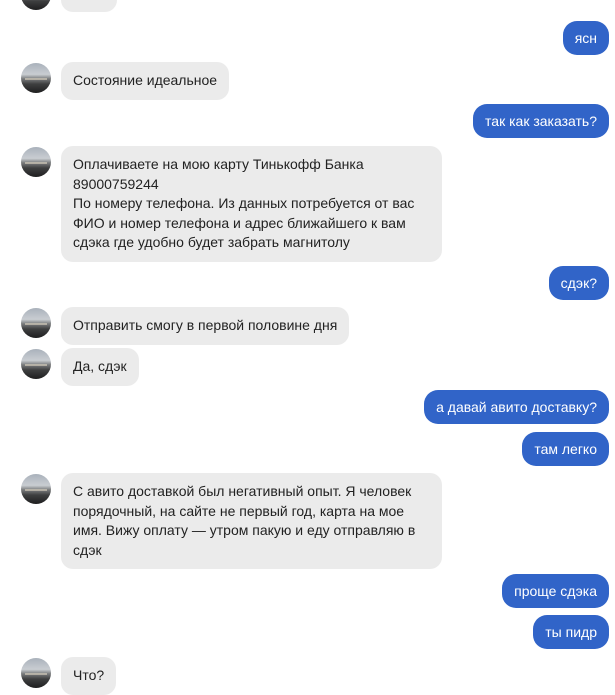 Image resolution: width=615 pixels, height=695 pixels. I want to click on incoming-message, so click(89, 6).